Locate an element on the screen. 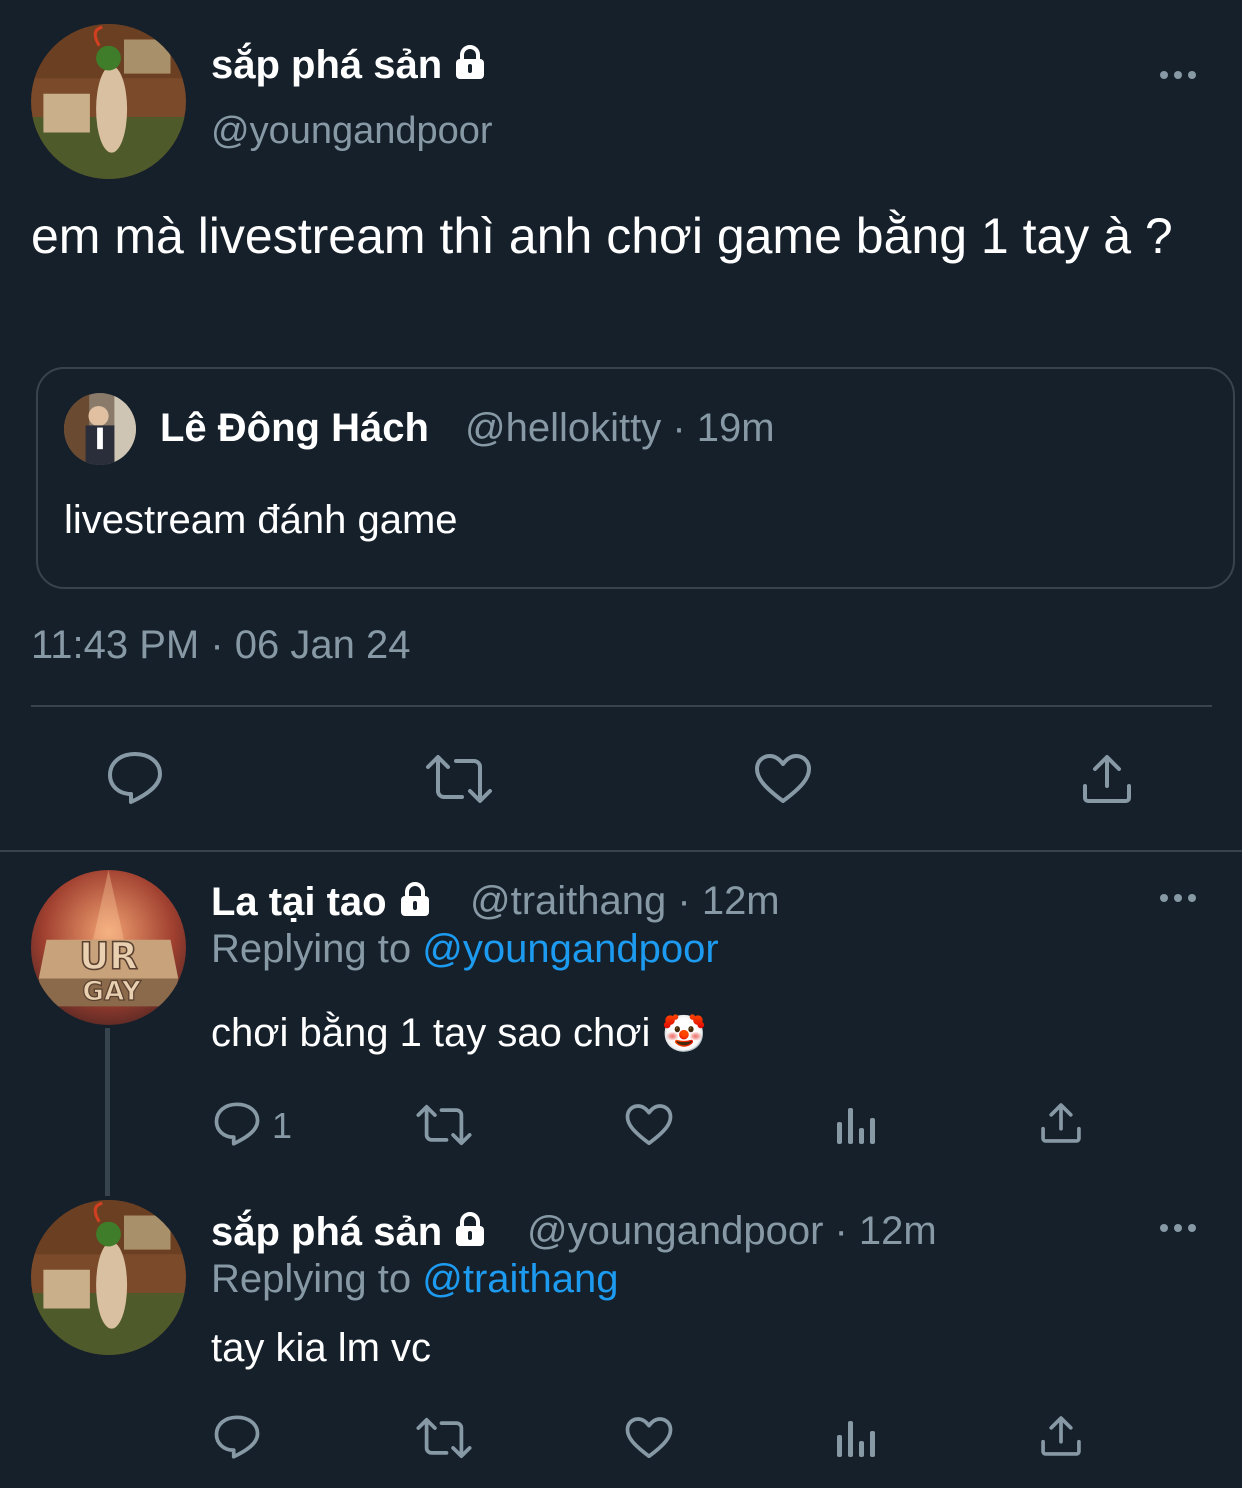 This screenshot has height=1488, width=1242. reply-handle-time: @traithang · 12m is located at coordinates (625, 901).